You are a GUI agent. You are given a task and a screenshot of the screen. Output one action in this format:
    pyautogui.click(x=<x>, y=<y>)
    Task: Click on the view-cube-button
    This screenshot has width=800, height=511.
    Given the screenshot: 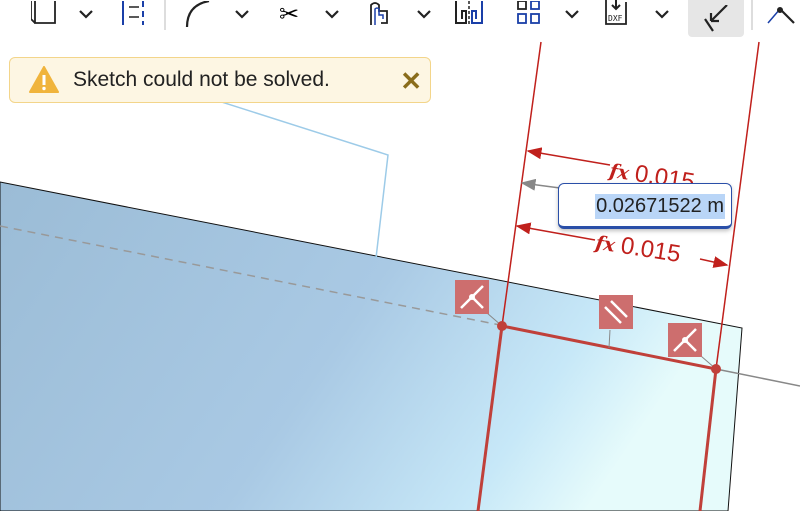 What is the action you would take?
    pyautogui.click(x=45, y=14)
    